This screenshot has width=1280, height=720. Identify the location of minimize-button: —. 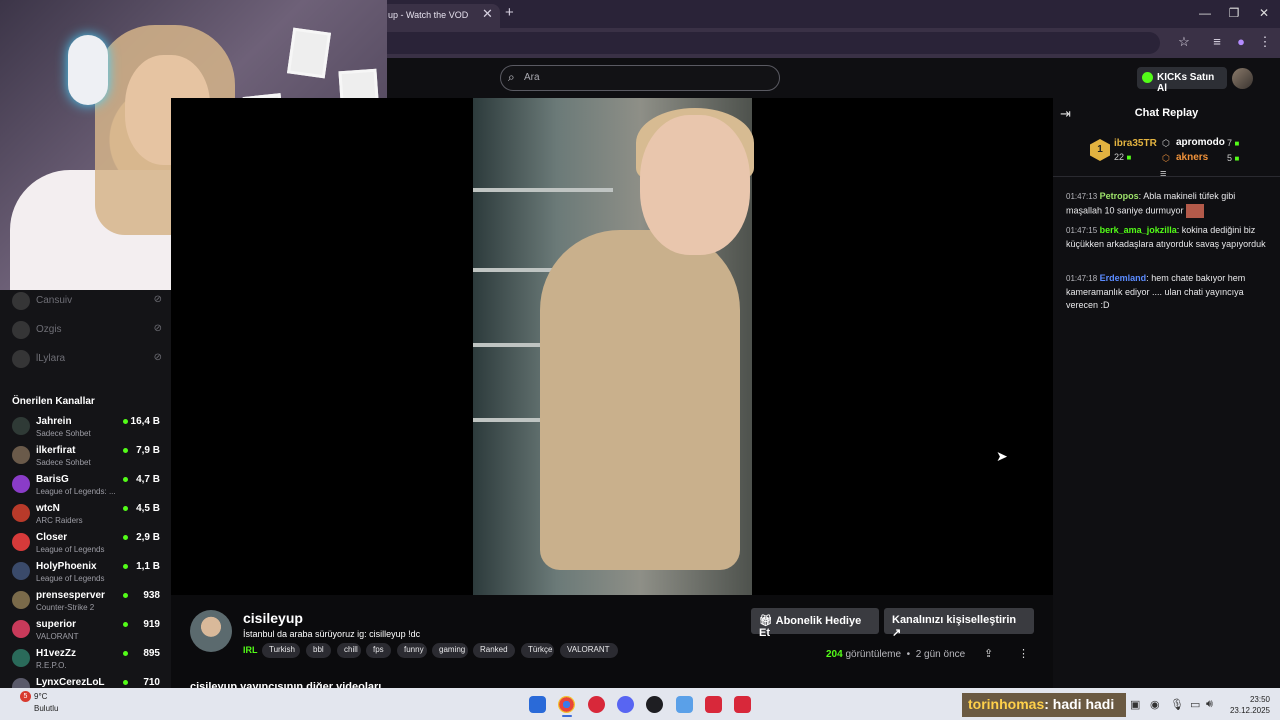
(1205, 13).